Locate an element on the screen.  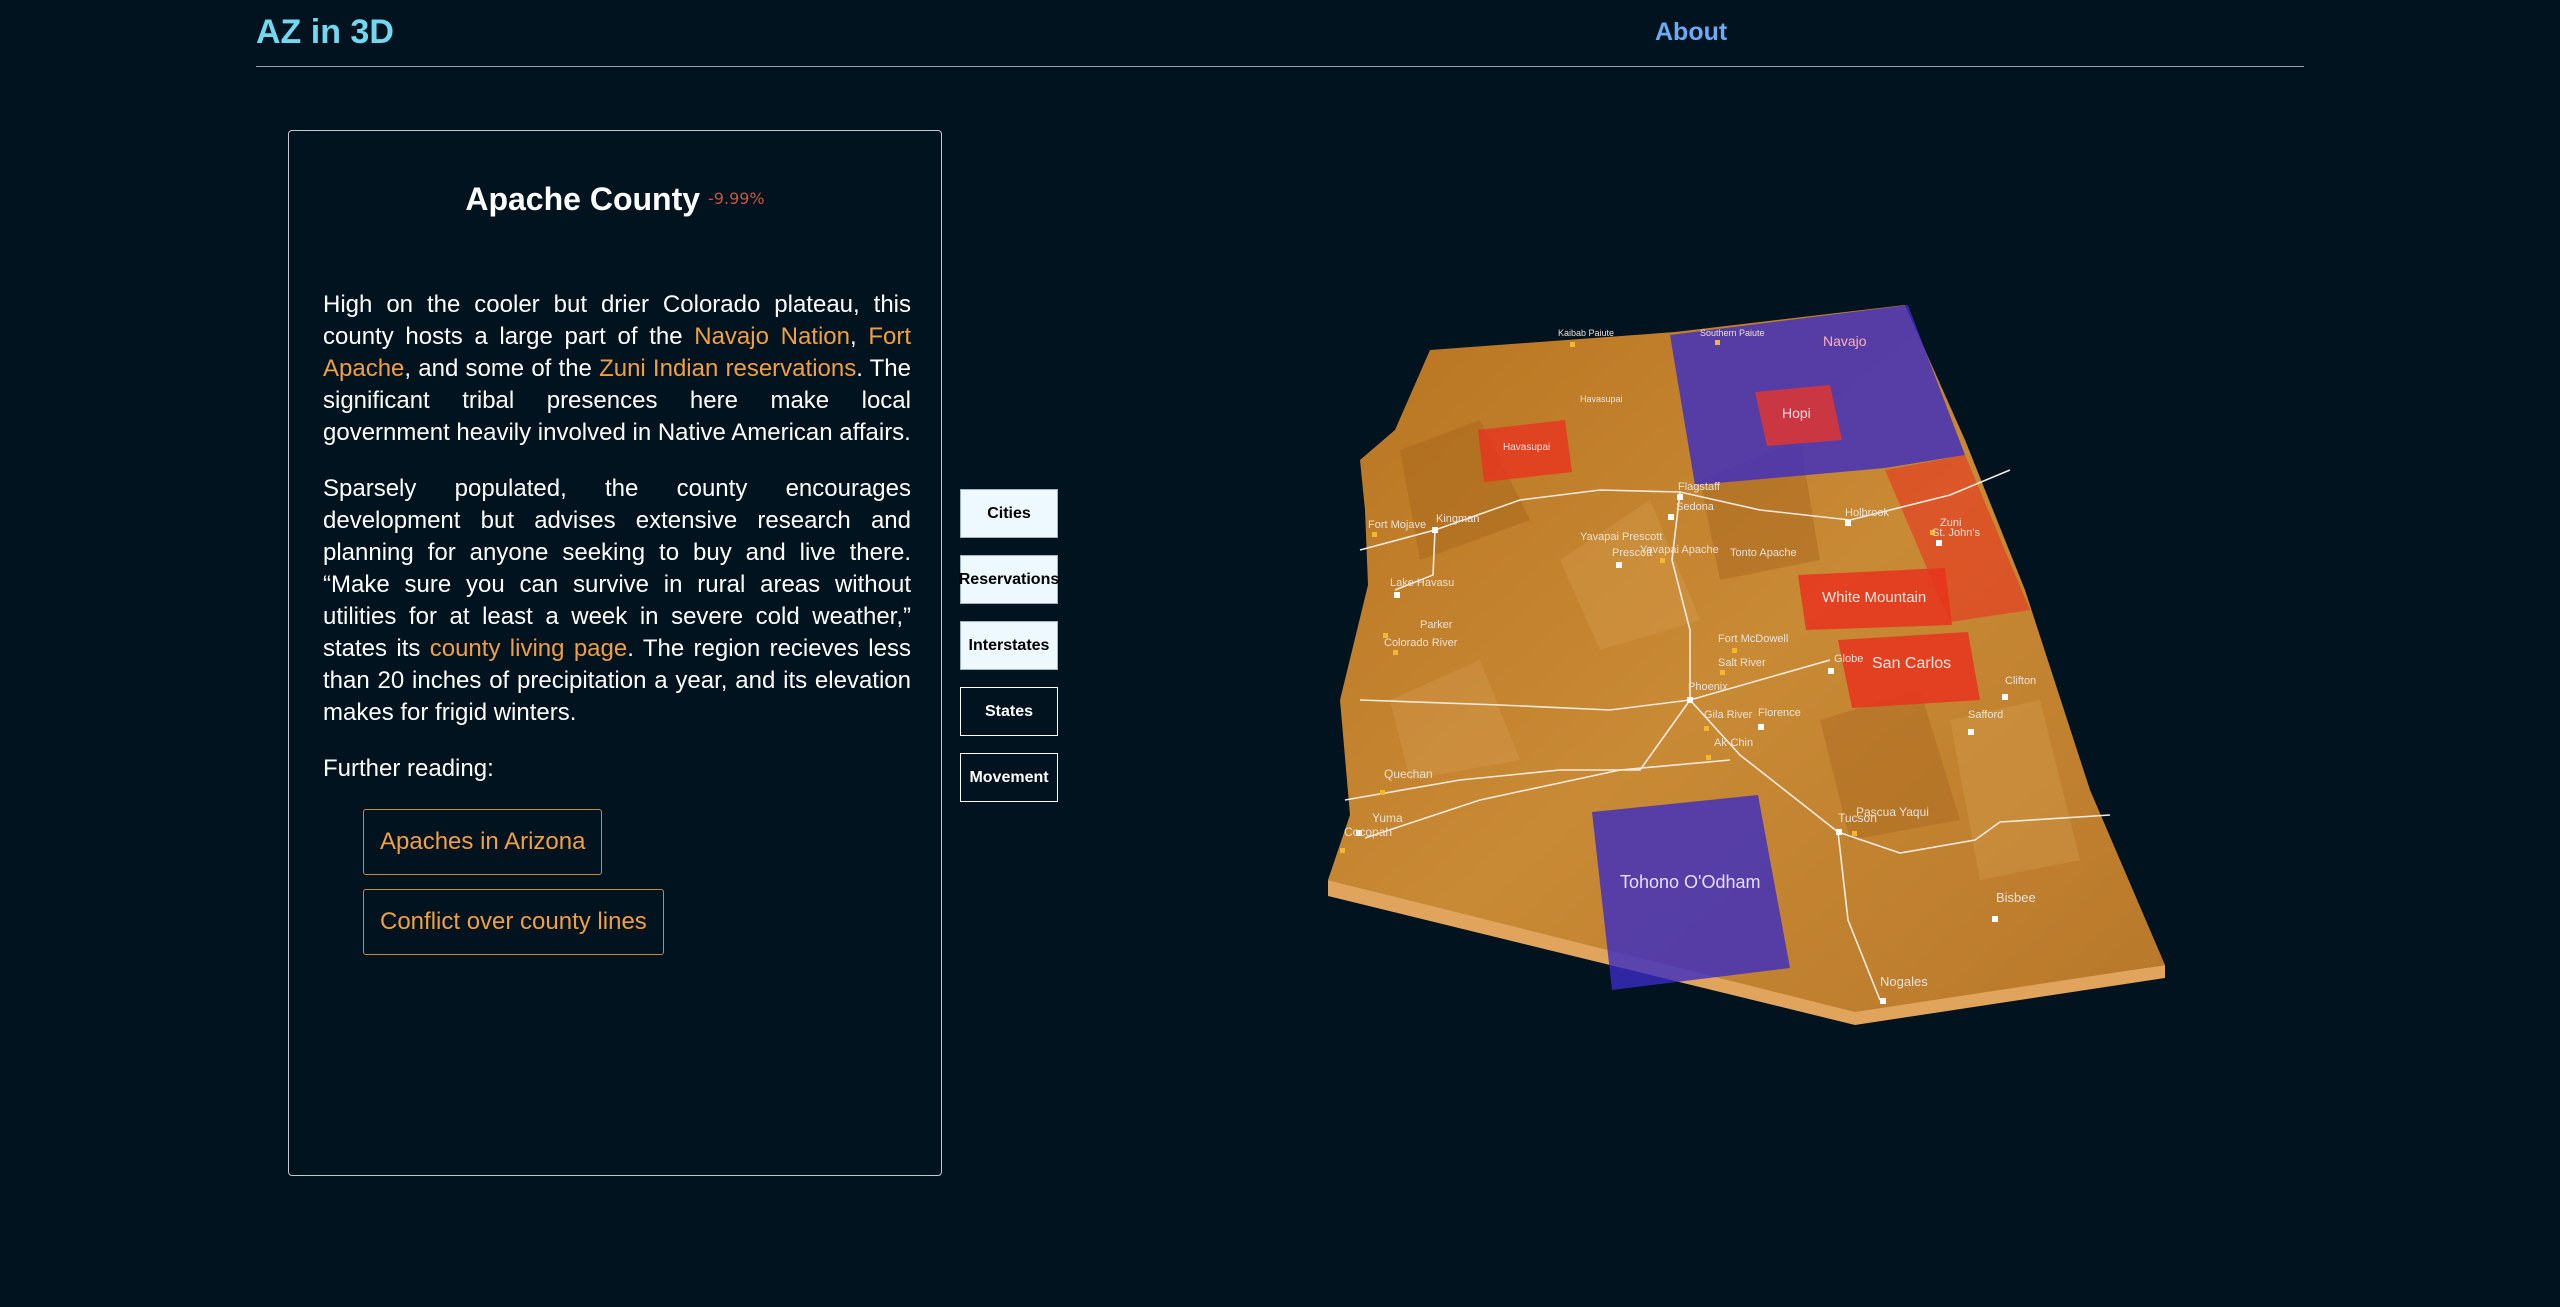
city-label: Pascua Yaqui is located at coordinates (1892, 812).